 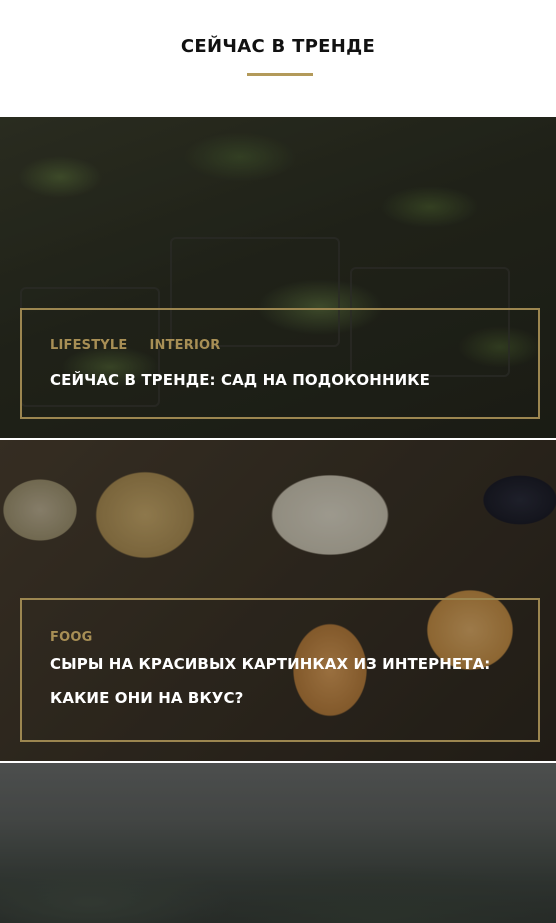 I want to click on tag-link: LIFESTYLE, so click(x=89, y=345).